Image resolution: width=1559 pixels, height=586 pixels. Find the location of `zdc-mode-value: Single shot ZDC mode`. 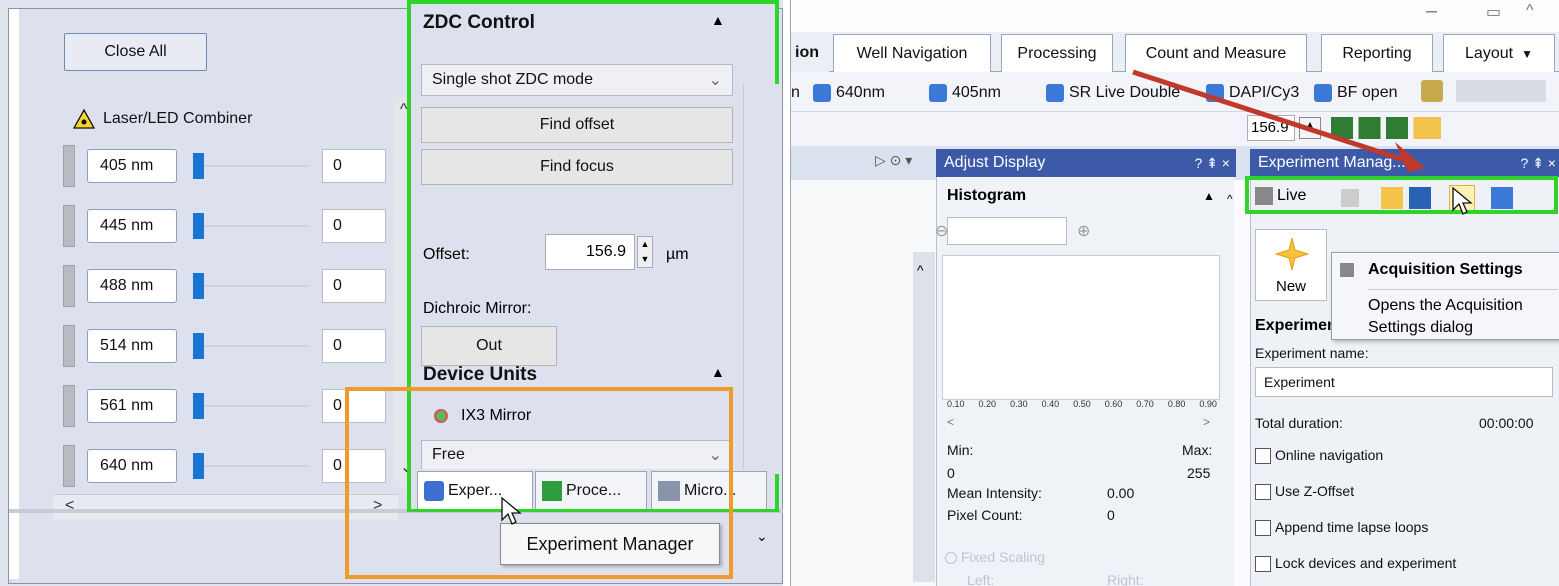

zdc-mode-value: Single shot ZDC mode is located at coordinates (512, 79).